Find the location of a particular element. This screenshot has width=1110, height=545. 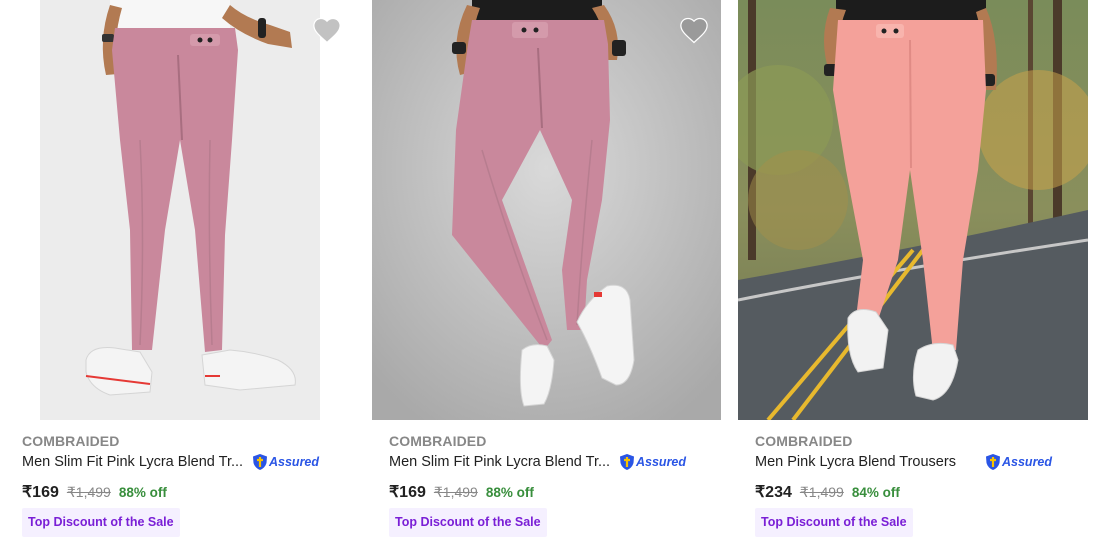

discount-percent: 84% off is located at coordinates (875, 492).